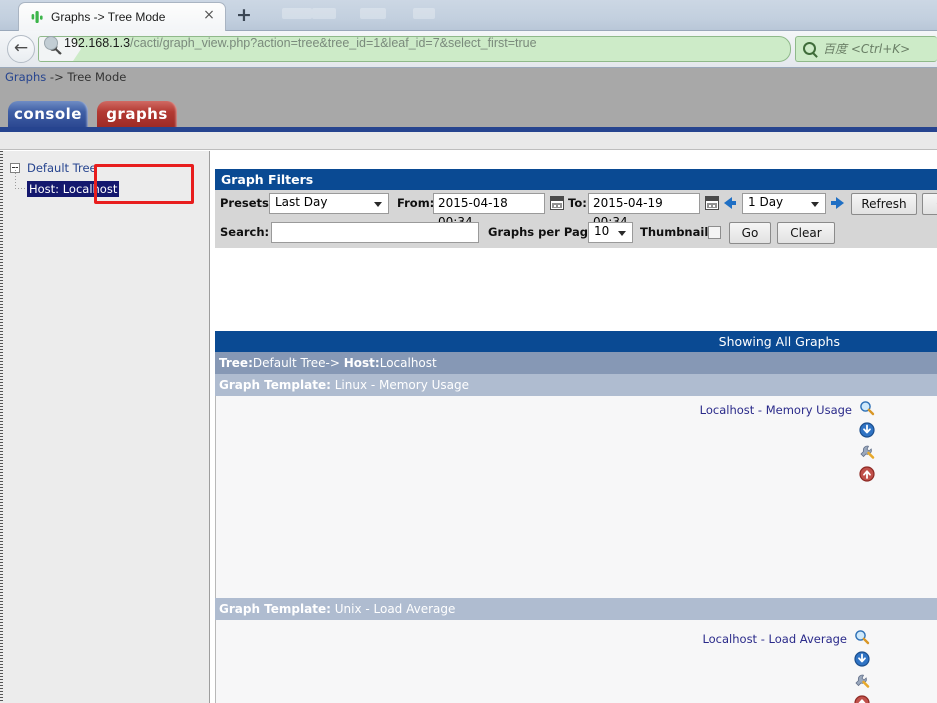 This screenshot has height=703, width=937. What do you see at coordinates (576, 179) in the screenshot?
I see `graph-filters-title: Graph Filters` at bounding box center [576, 179].